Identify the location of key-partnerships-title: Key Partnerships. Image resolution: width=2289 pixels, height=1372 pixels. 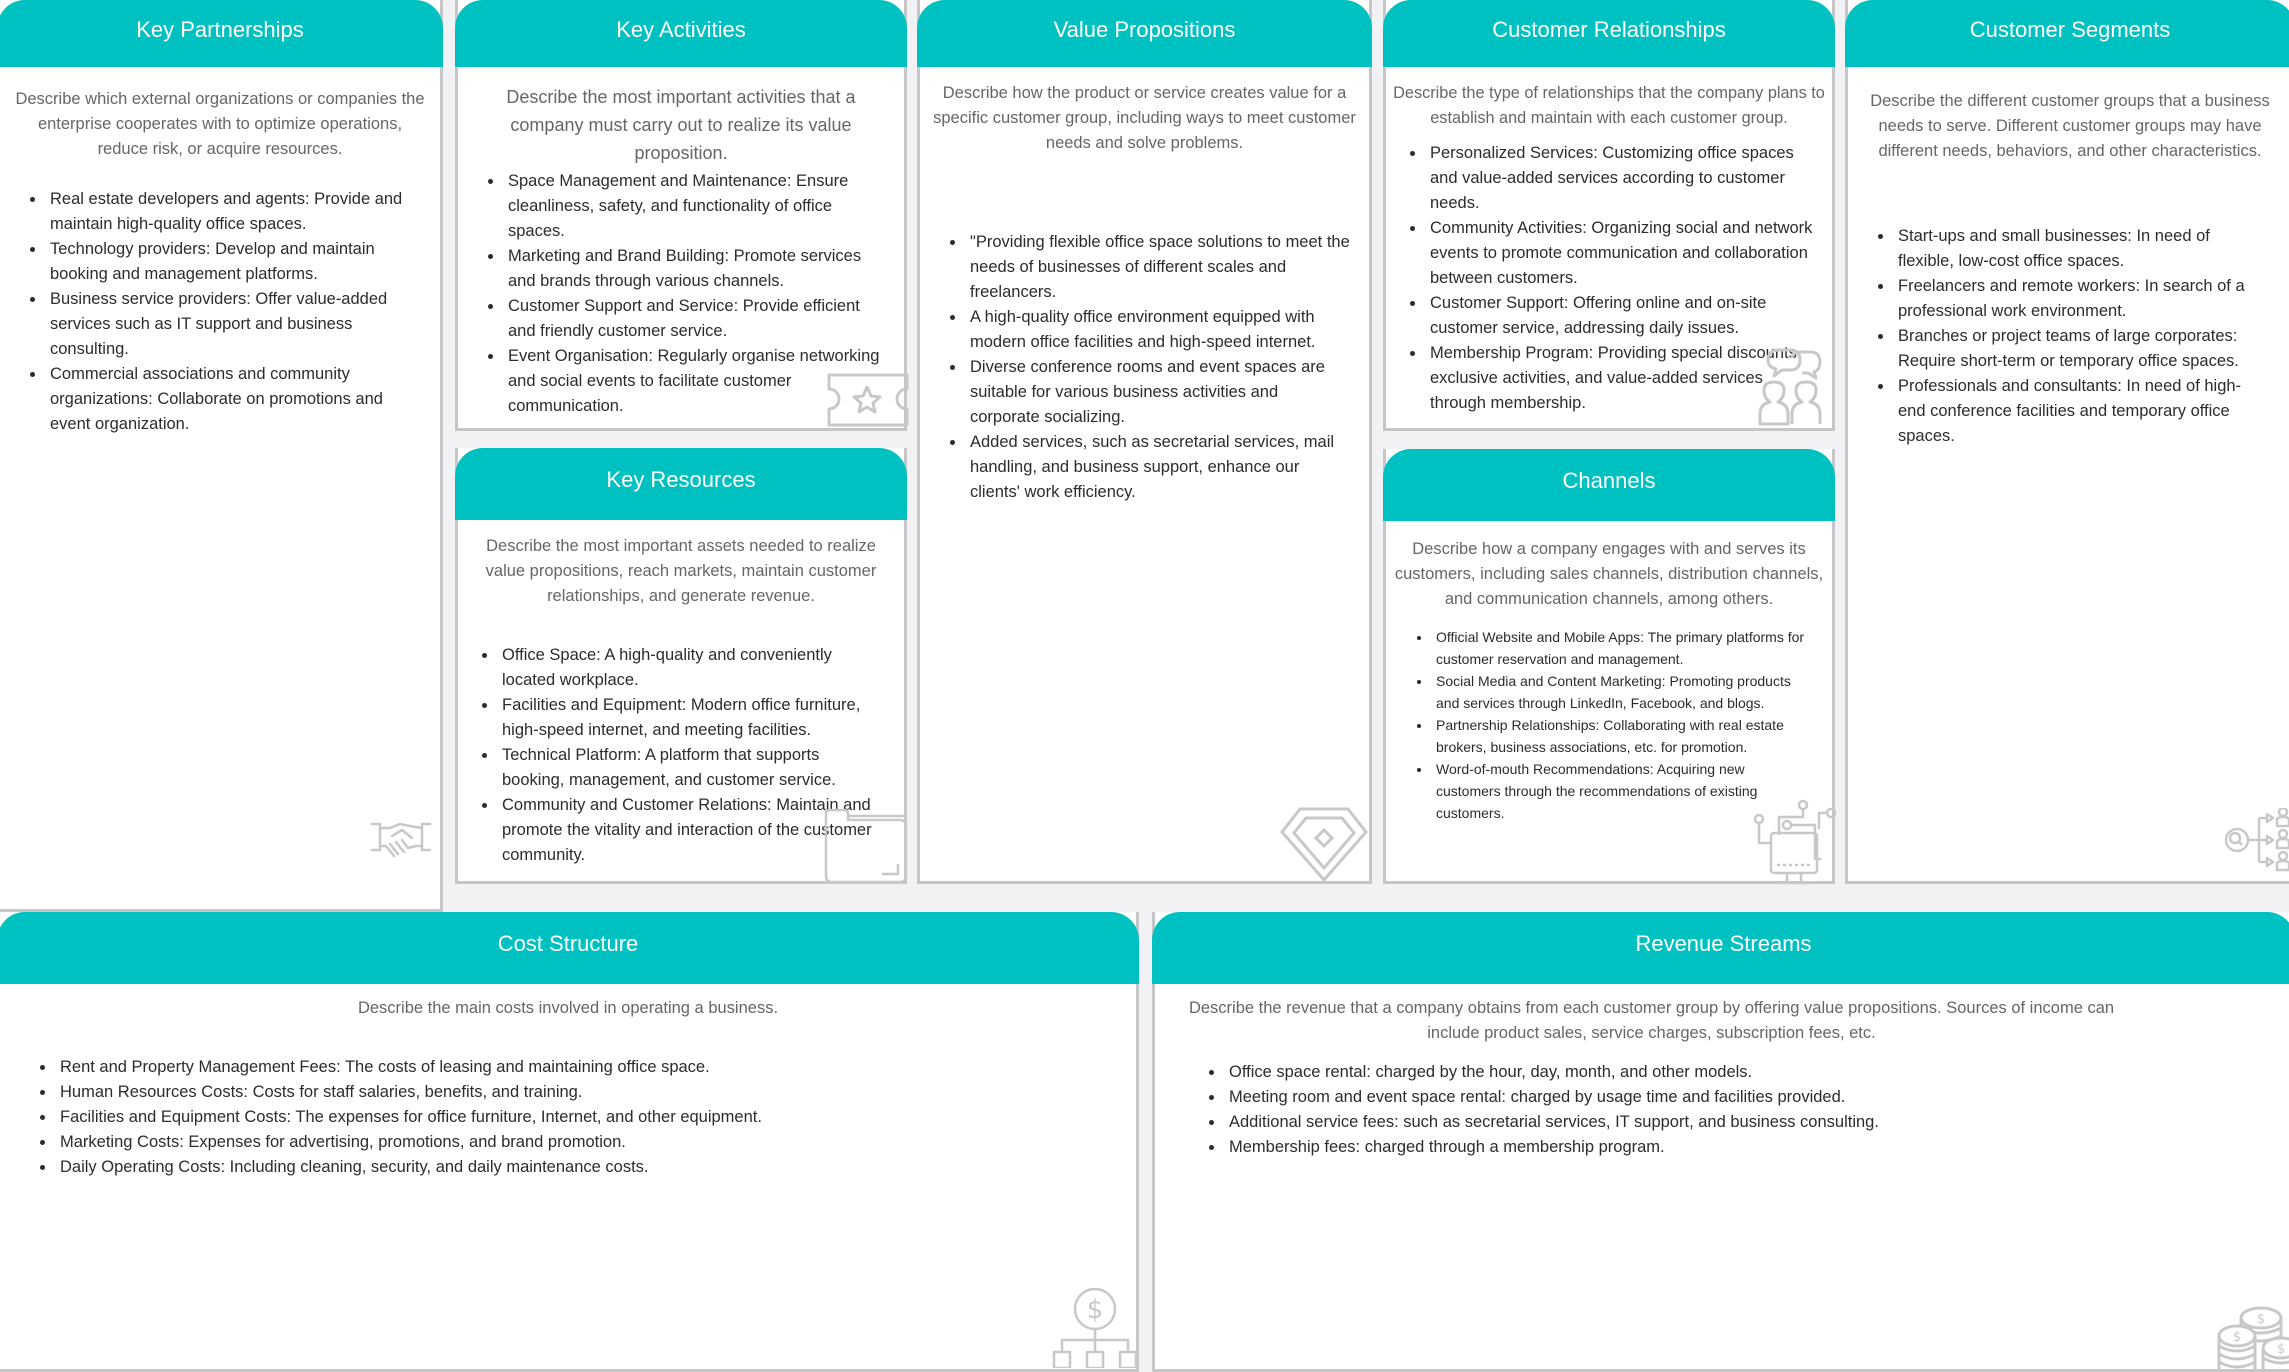
(220, 29).